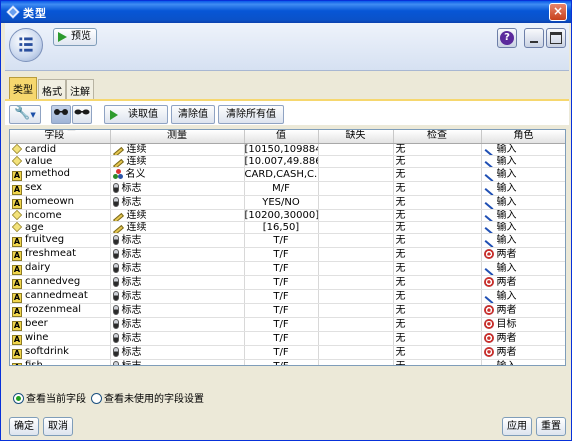  What do you see at coordinates (60, 338) in the screenshot?
I see `field-cell: Awine` at bounding box center [60, 338].